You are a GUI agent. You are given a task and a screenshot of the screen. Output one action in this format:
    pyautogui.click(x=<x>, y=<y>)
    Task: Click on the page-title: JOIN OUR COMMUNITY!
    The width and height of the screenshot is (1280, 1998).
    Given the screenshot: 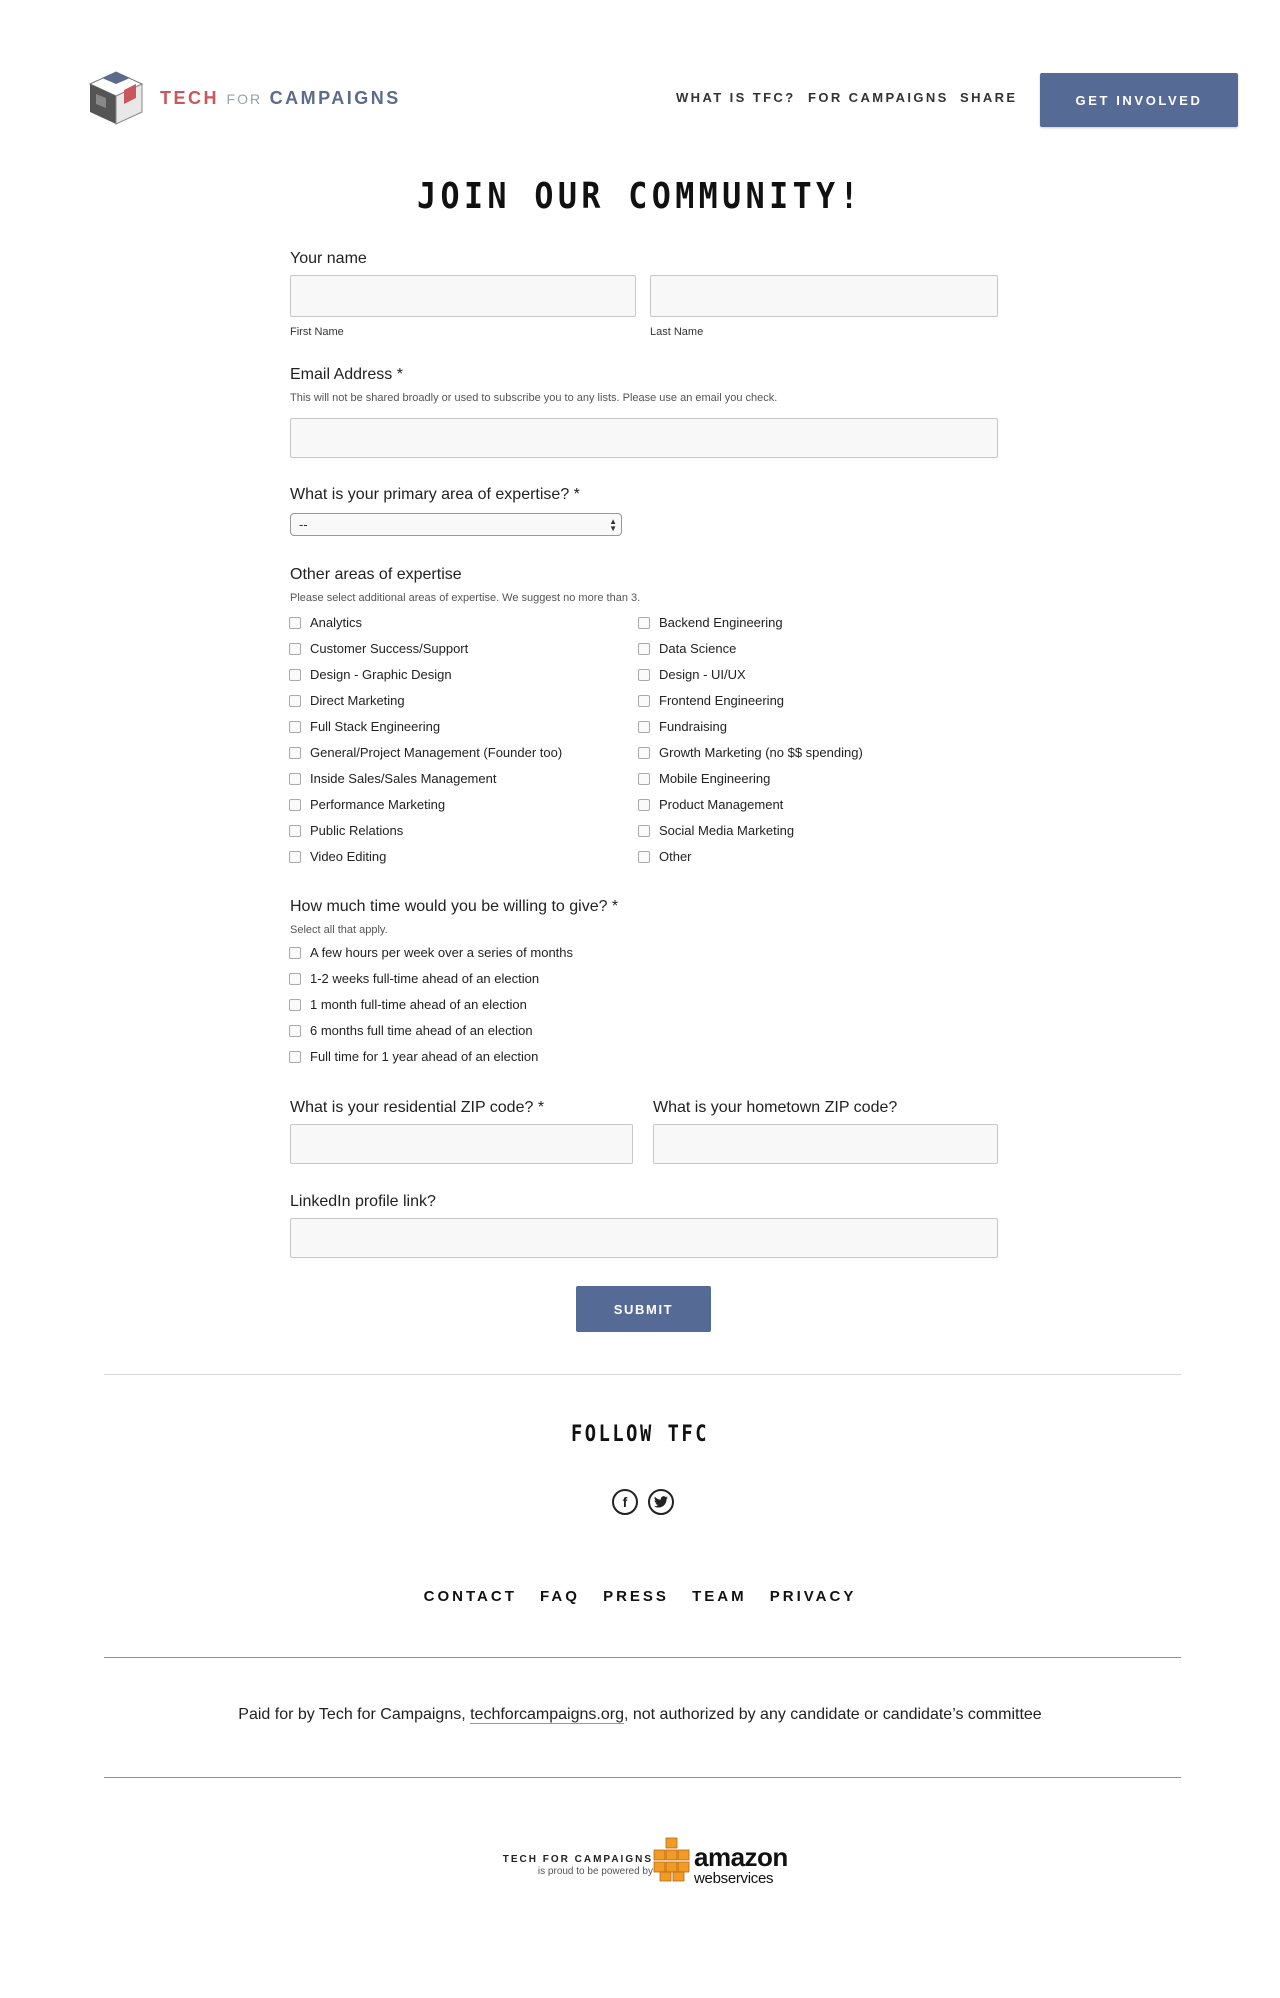 What is the action you would take?
    pyautogui.click(x=640, y=196)
    